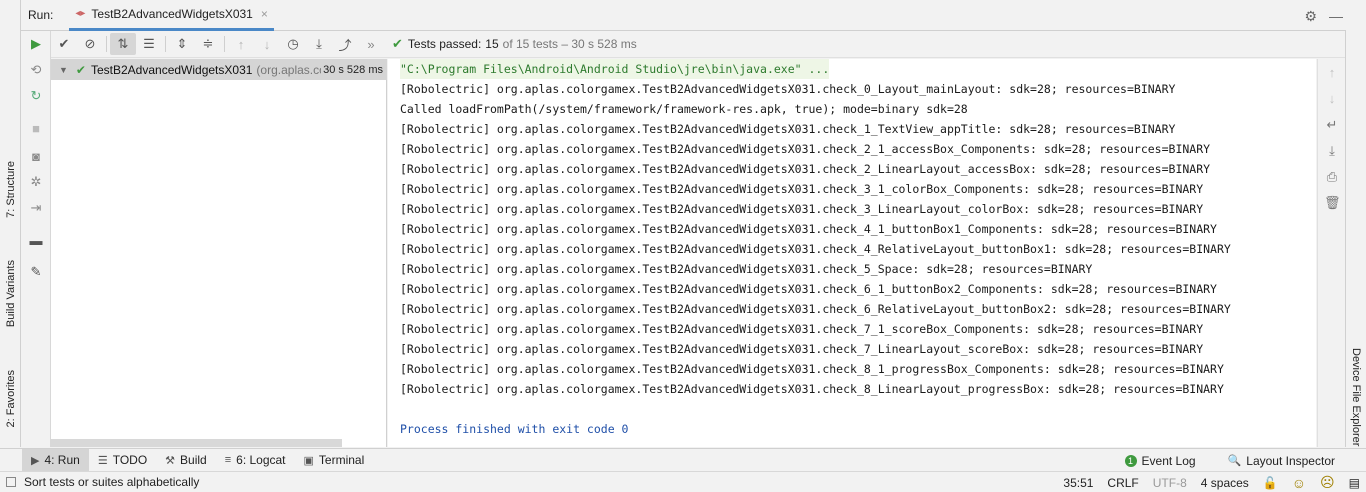  I want to click on logcat-tool-label: 6: Logcat, so click(261, 460).